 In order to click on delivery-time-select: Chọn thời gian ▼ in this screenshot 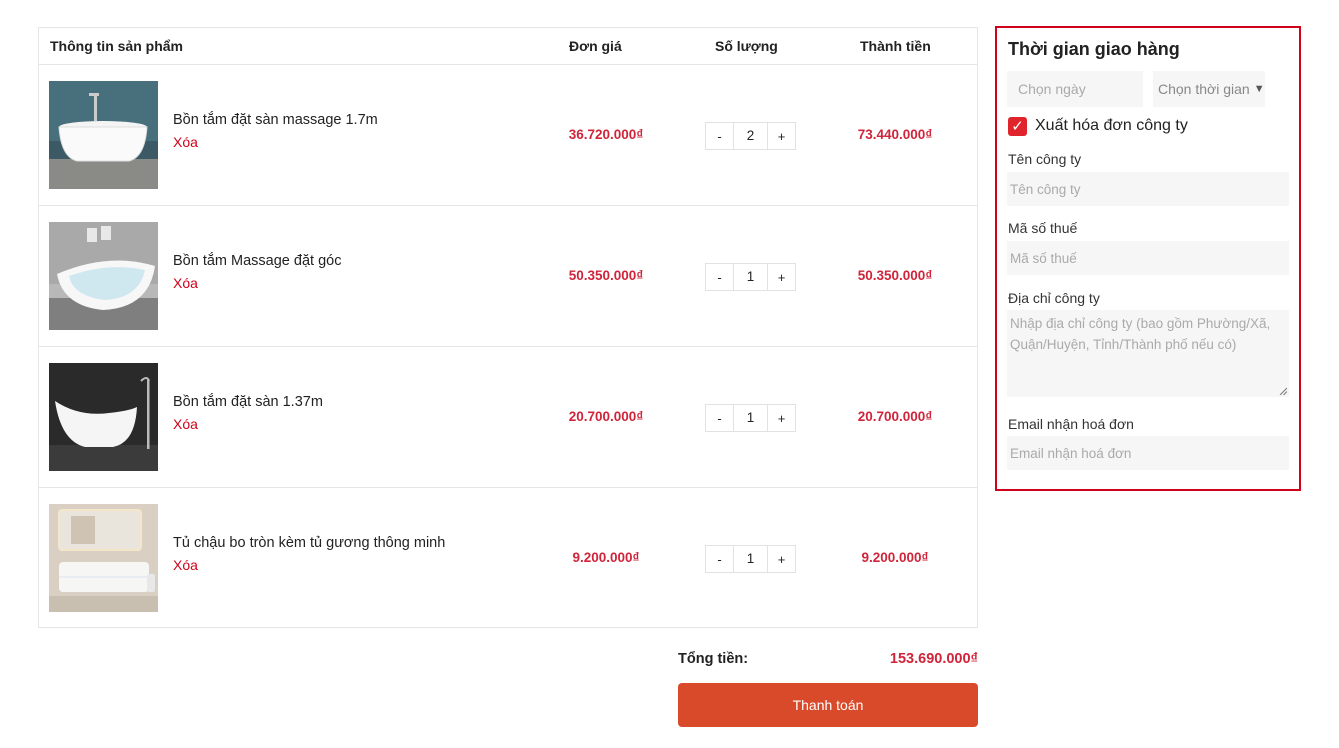, I will do `click(1209, 89)`.